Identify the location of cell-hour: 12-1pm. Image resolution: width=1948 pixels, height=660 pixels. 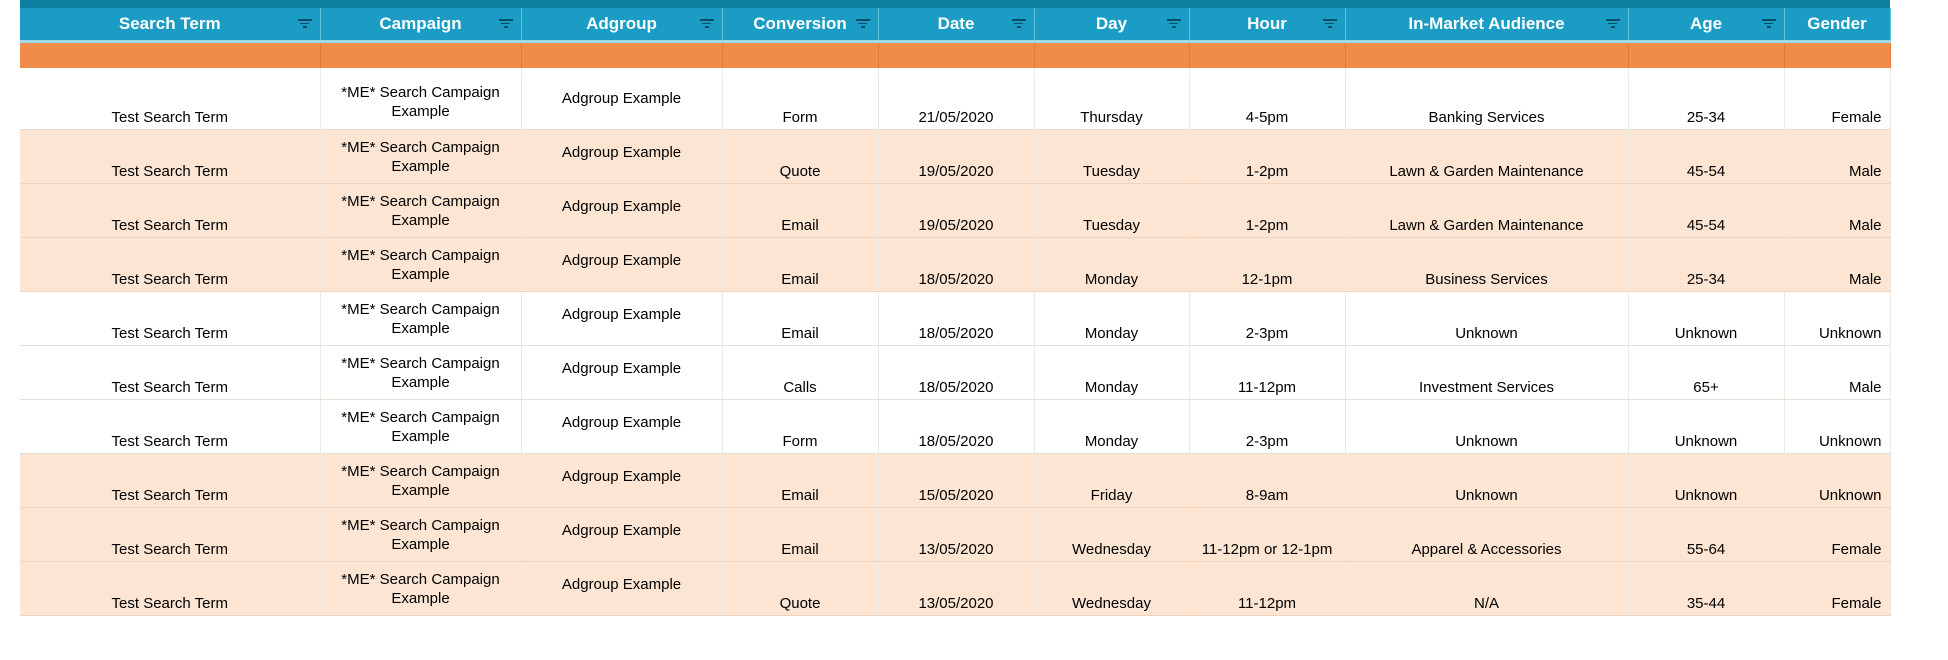
(1267, 264).